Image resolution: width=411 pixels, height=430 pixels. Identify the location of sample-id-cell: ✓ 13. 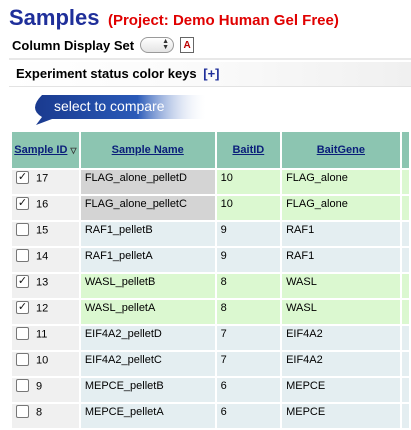
(45, 286).